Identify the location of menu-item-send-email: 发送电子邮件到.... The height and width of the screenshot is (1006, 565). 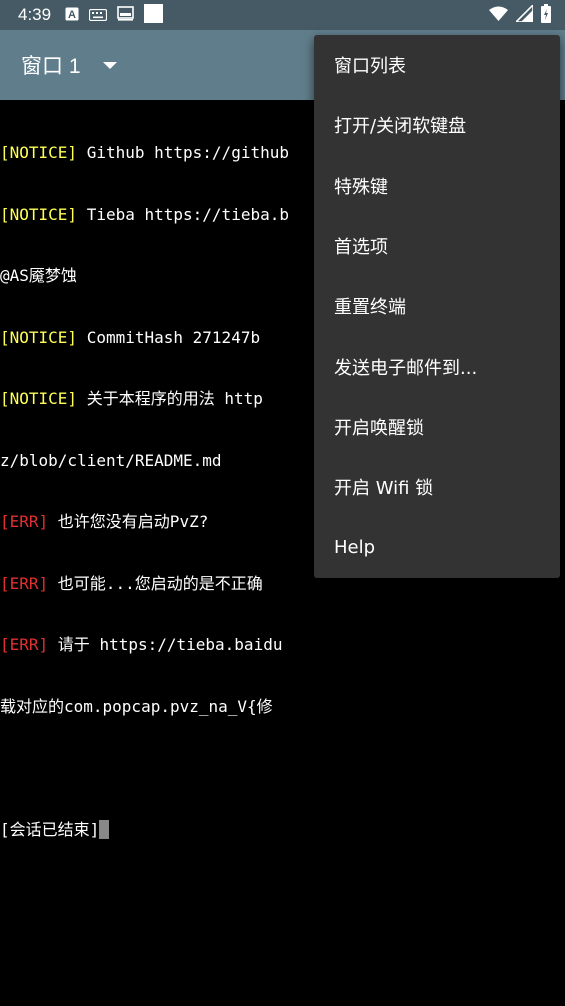
(437, 366).